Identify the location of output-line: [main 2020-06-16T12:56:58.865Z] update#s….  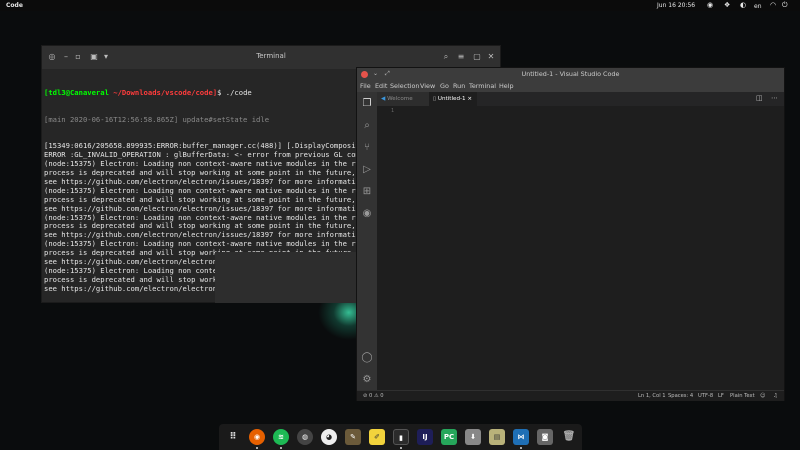
(157, 119).